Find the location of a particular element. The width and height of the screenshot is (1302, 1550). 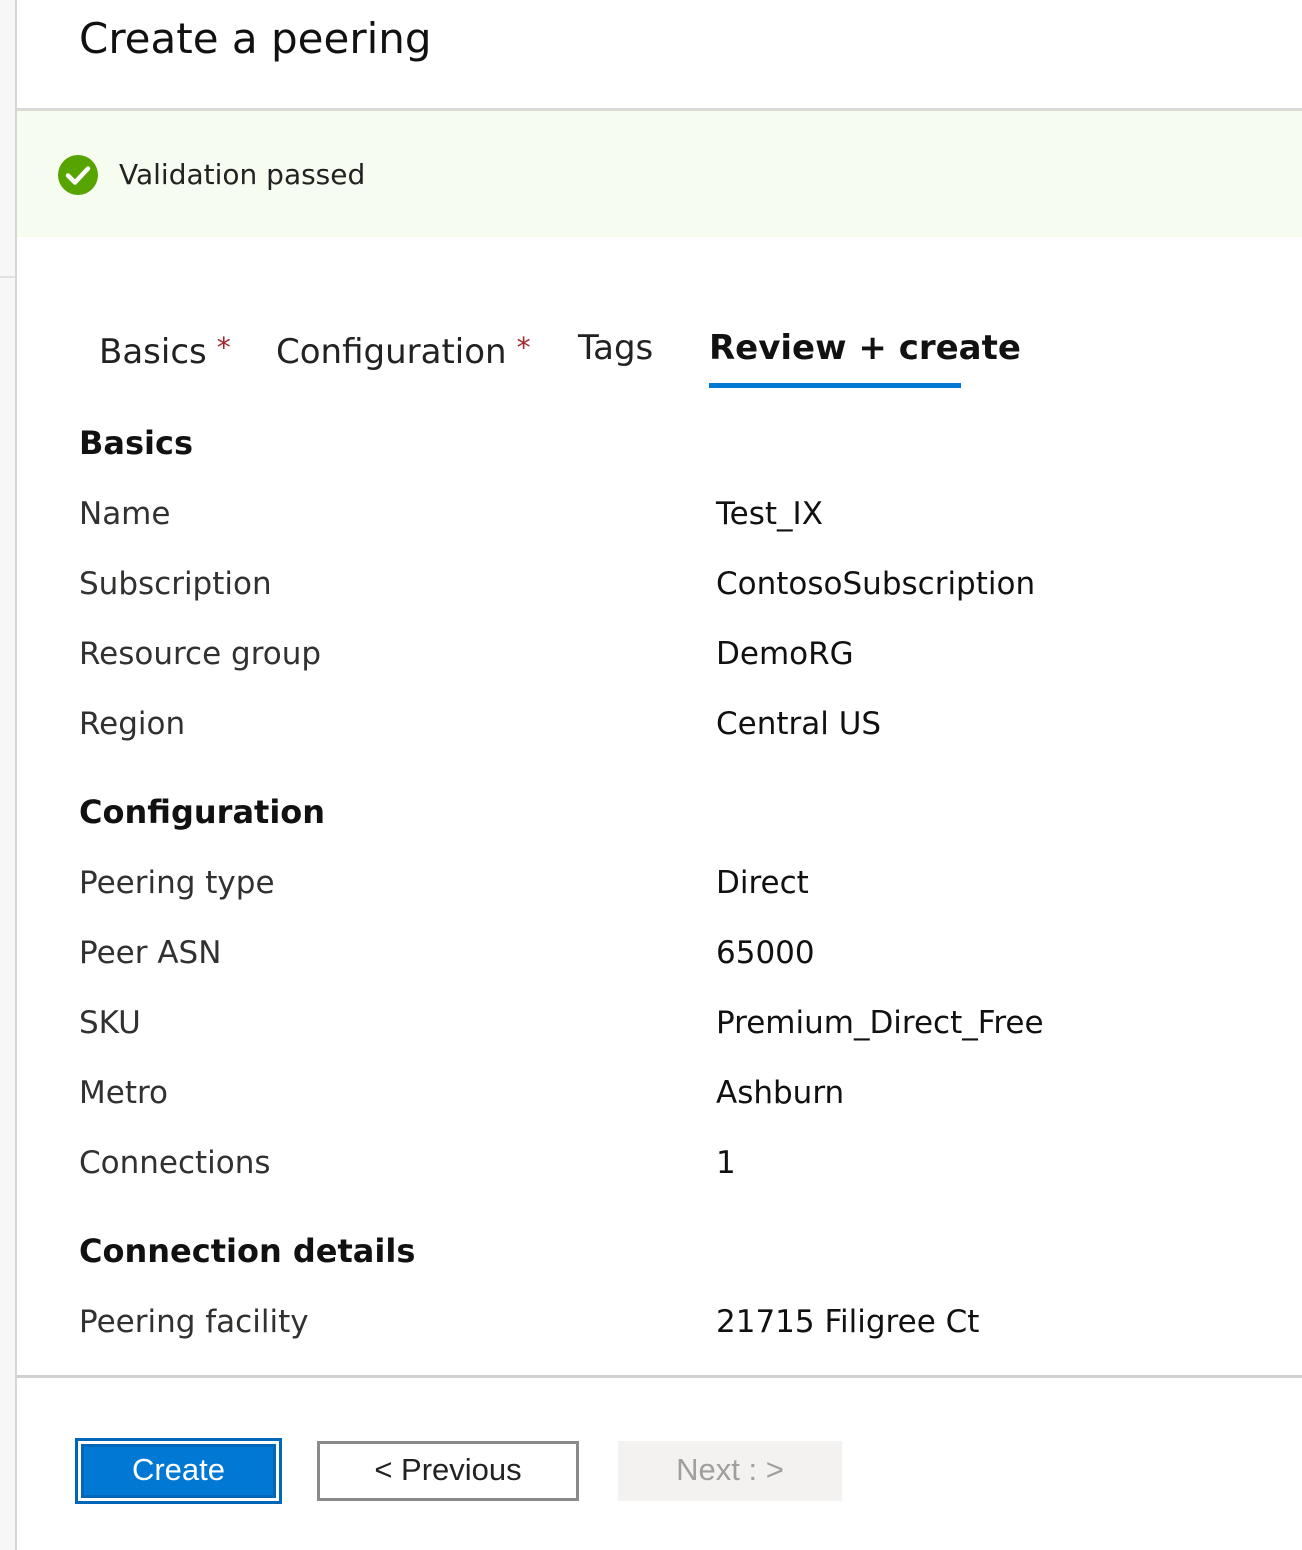

value-resource-group: DemoRG is located at coordinates (785, 654).